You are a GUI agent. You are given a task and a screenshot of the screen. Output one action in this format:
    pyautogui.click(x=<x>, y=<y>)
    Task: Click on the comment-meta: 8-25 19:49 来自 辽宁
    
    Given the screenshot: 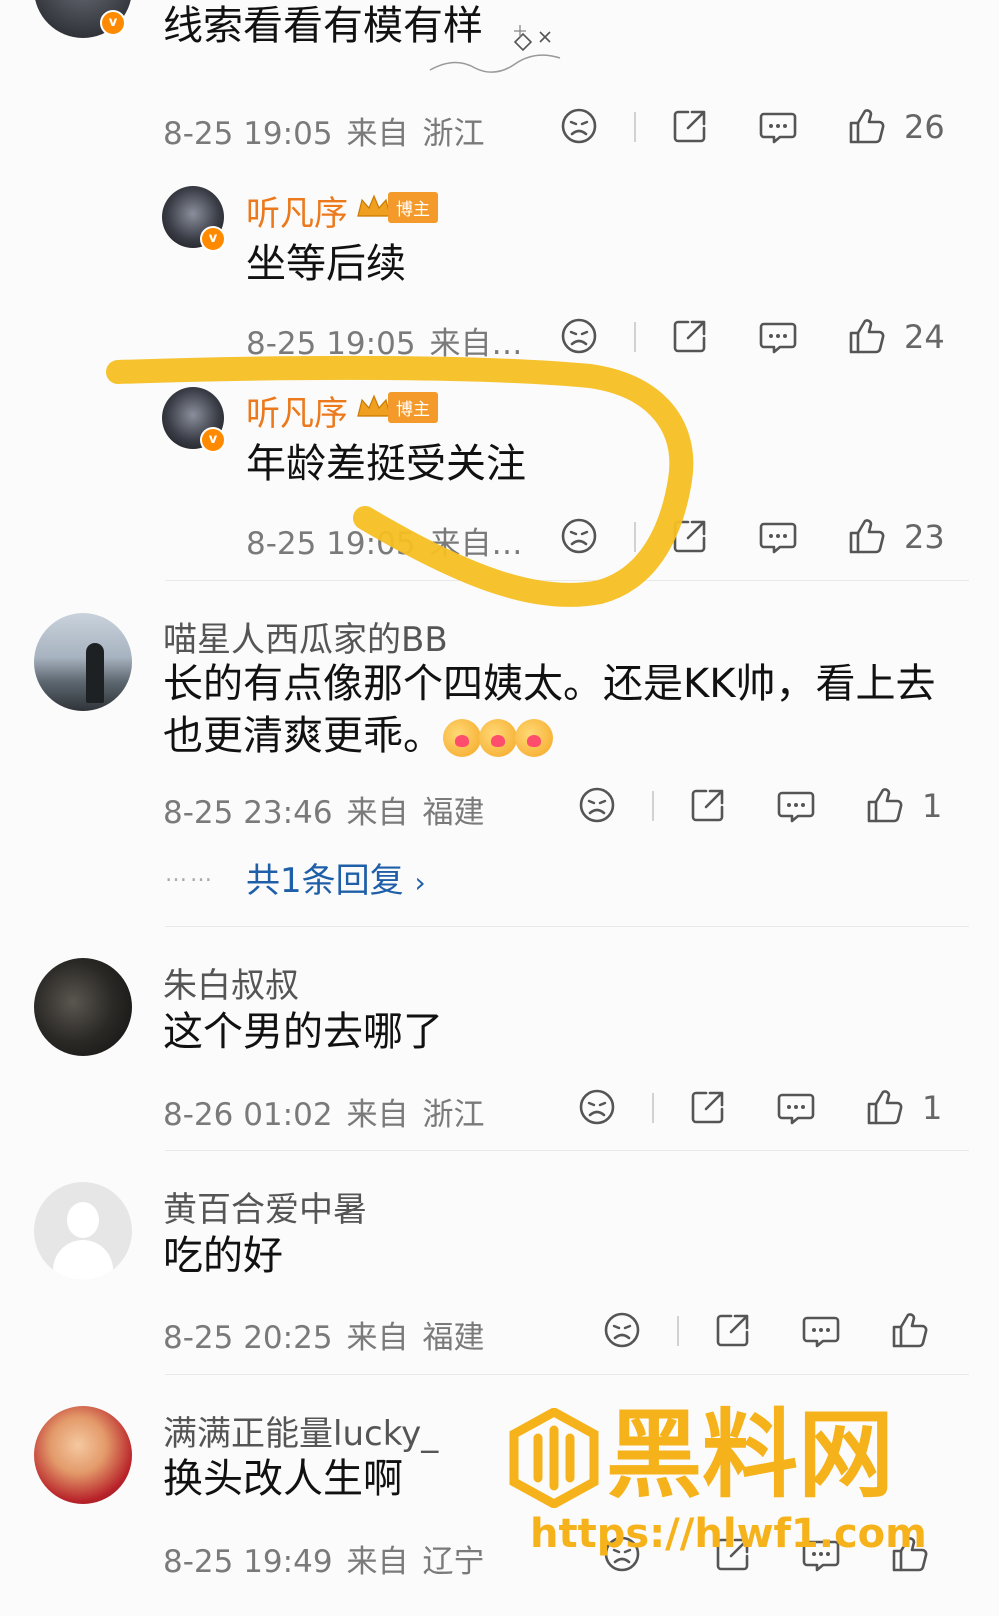 What is the action you would take?
    pyautogui.click(x=331, y=1558)
    